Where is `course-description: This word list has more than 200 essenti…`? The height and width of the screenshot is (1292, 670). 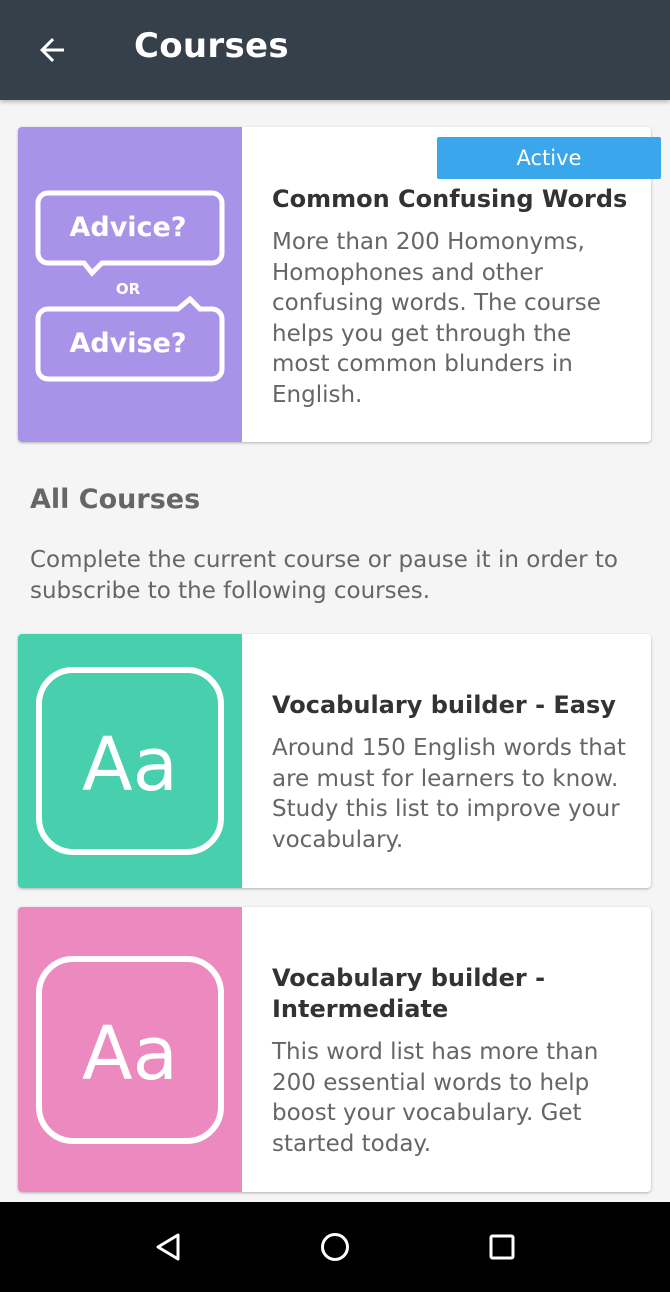 course-description: This word list has more than 200 essenti… is located at coordinates (435, 1098).